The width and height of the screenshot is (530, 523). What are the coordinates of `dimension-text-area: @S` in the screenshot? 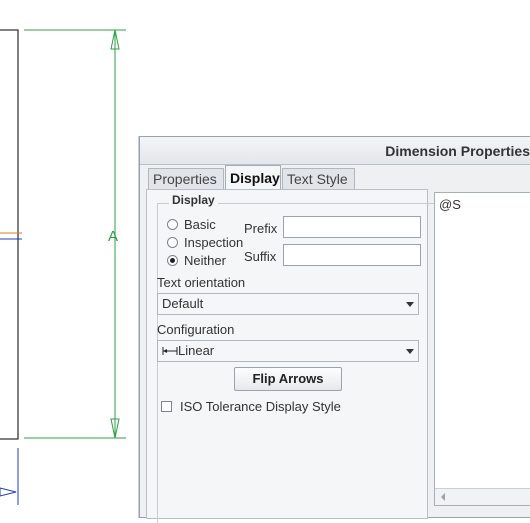 It's located at (482, 349).